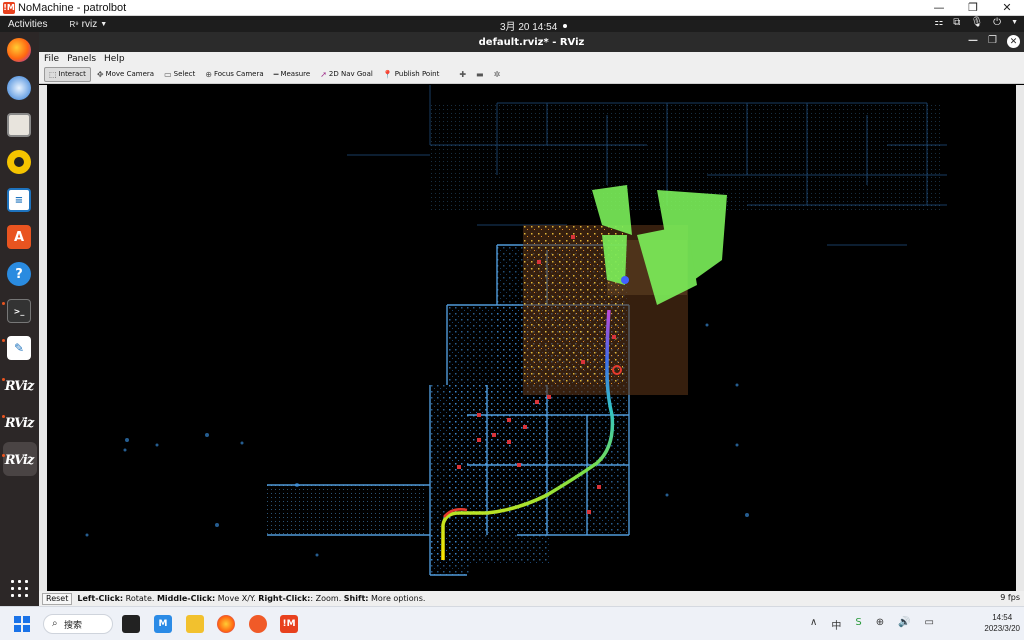 The width and height of the screenshot is (1024, 640). Describe the element at coordinates (195, 624) in the screenshot. I see `file-explorer-icon` at that location.